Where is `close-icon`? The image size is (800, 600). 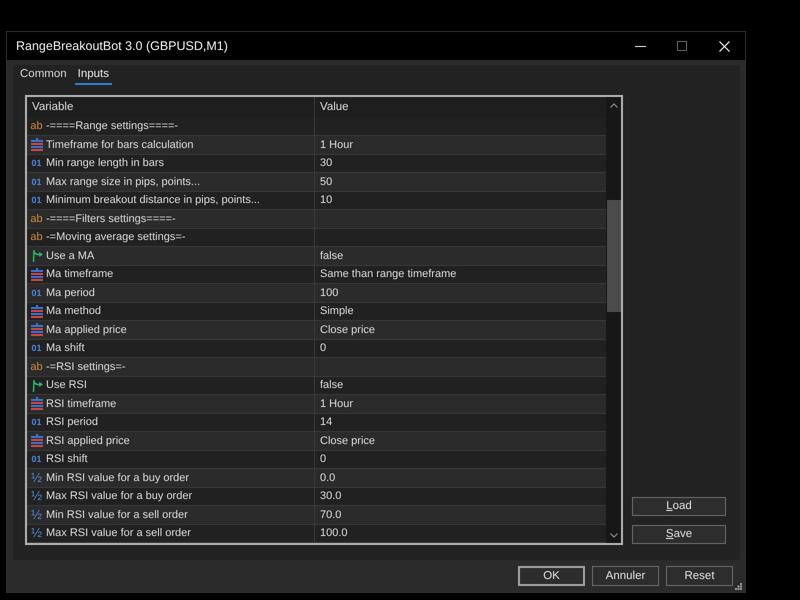
close-icon is located at coordinates (724, 46).